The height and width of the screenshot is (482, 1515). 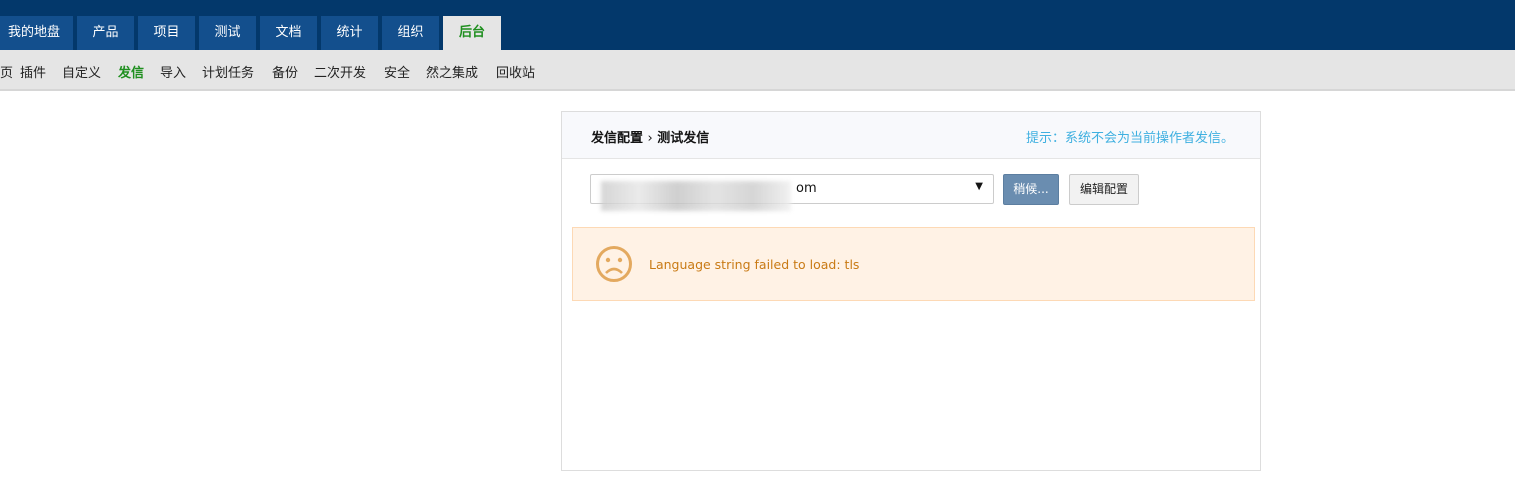 I want to click on subnav-security: 安全, so click(x=397, y=71).